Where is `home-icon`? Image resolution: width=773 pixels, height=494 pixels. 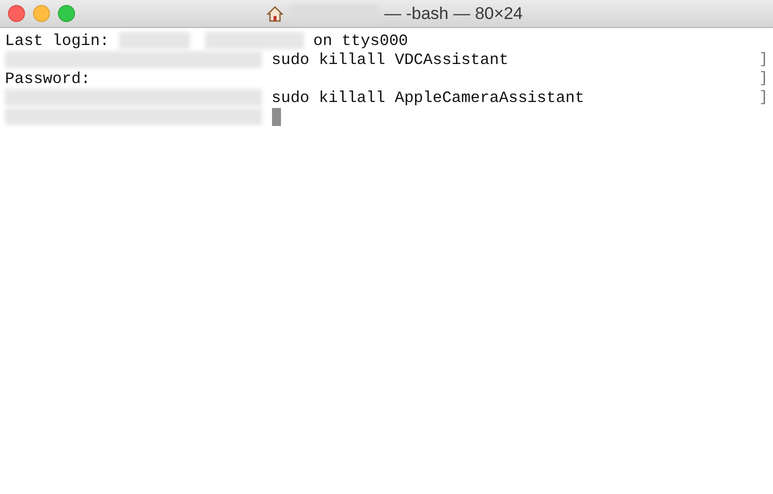 home-icon is located at coordinates (275, 13).